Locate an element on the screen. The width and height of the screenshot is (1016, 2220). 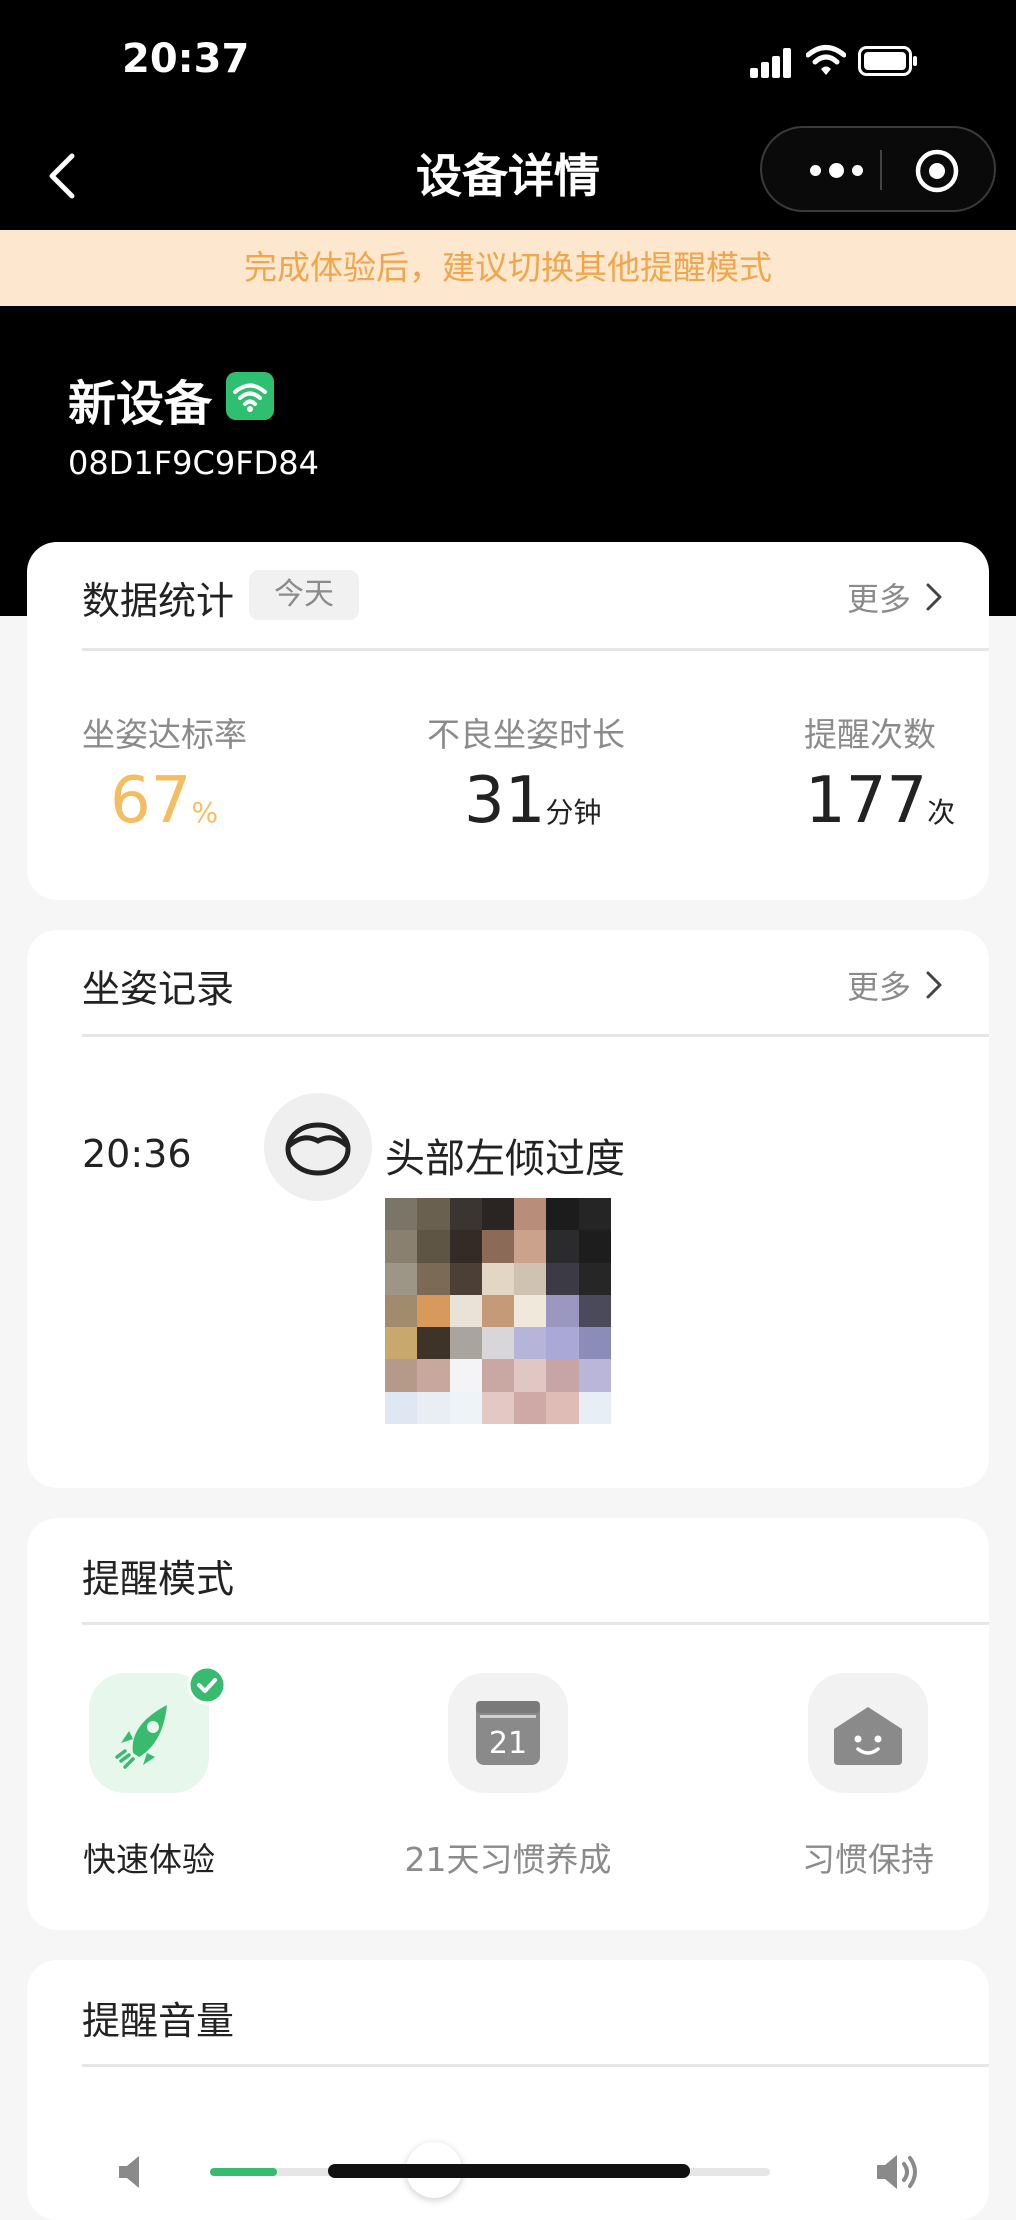
head-tilt-icon is located at coordinates (318, 1149).